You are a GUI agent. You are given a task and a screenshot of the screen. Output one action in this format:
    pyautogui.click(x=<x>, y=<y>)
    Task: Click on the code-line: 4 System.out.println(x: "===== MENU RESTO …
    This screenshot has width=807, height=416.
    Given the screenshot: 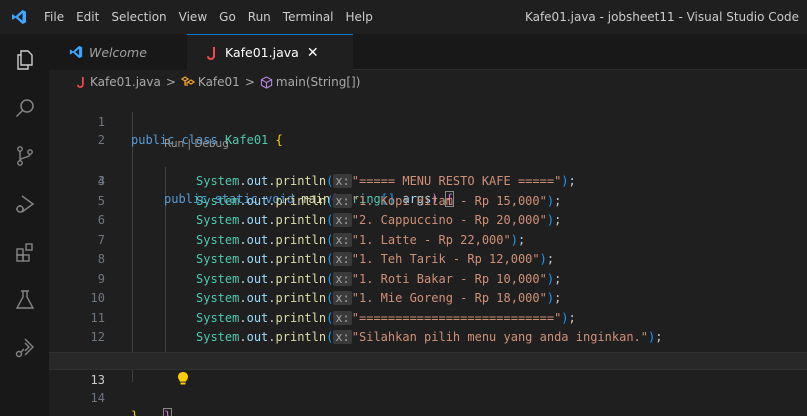 What is the action you would take?
    pyautogui.click(x=336, y=181)
    